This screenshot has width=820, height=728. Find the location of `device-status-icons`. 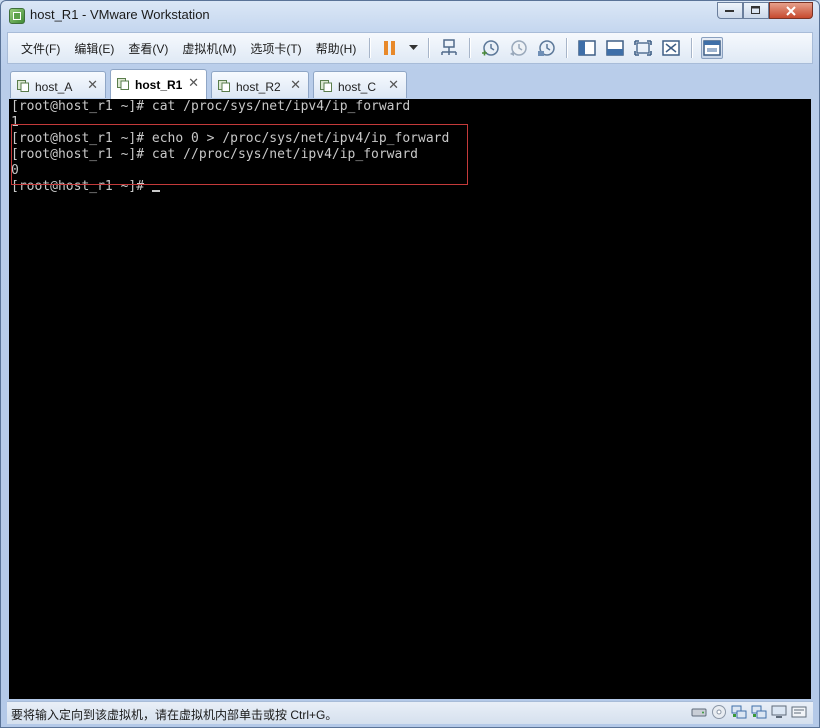

device-status-icons is located at coordinates (749, 712).